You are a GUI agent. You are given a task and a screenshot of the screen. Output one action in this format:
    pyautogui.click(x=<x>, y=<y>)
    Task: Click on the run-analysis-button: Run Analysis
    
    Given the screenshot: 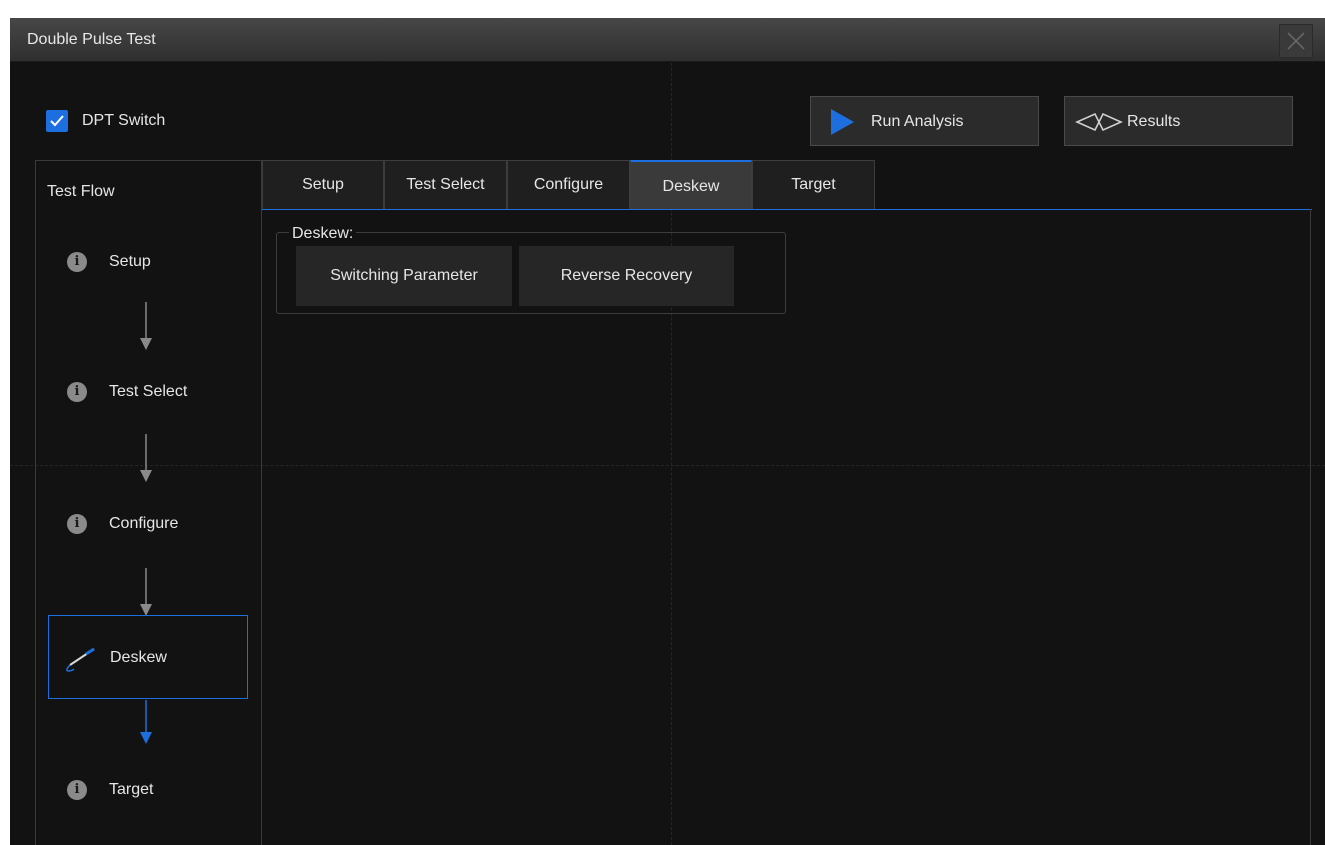 What is the action you would take?
    pyautogui.click(x=924, y=121)
    